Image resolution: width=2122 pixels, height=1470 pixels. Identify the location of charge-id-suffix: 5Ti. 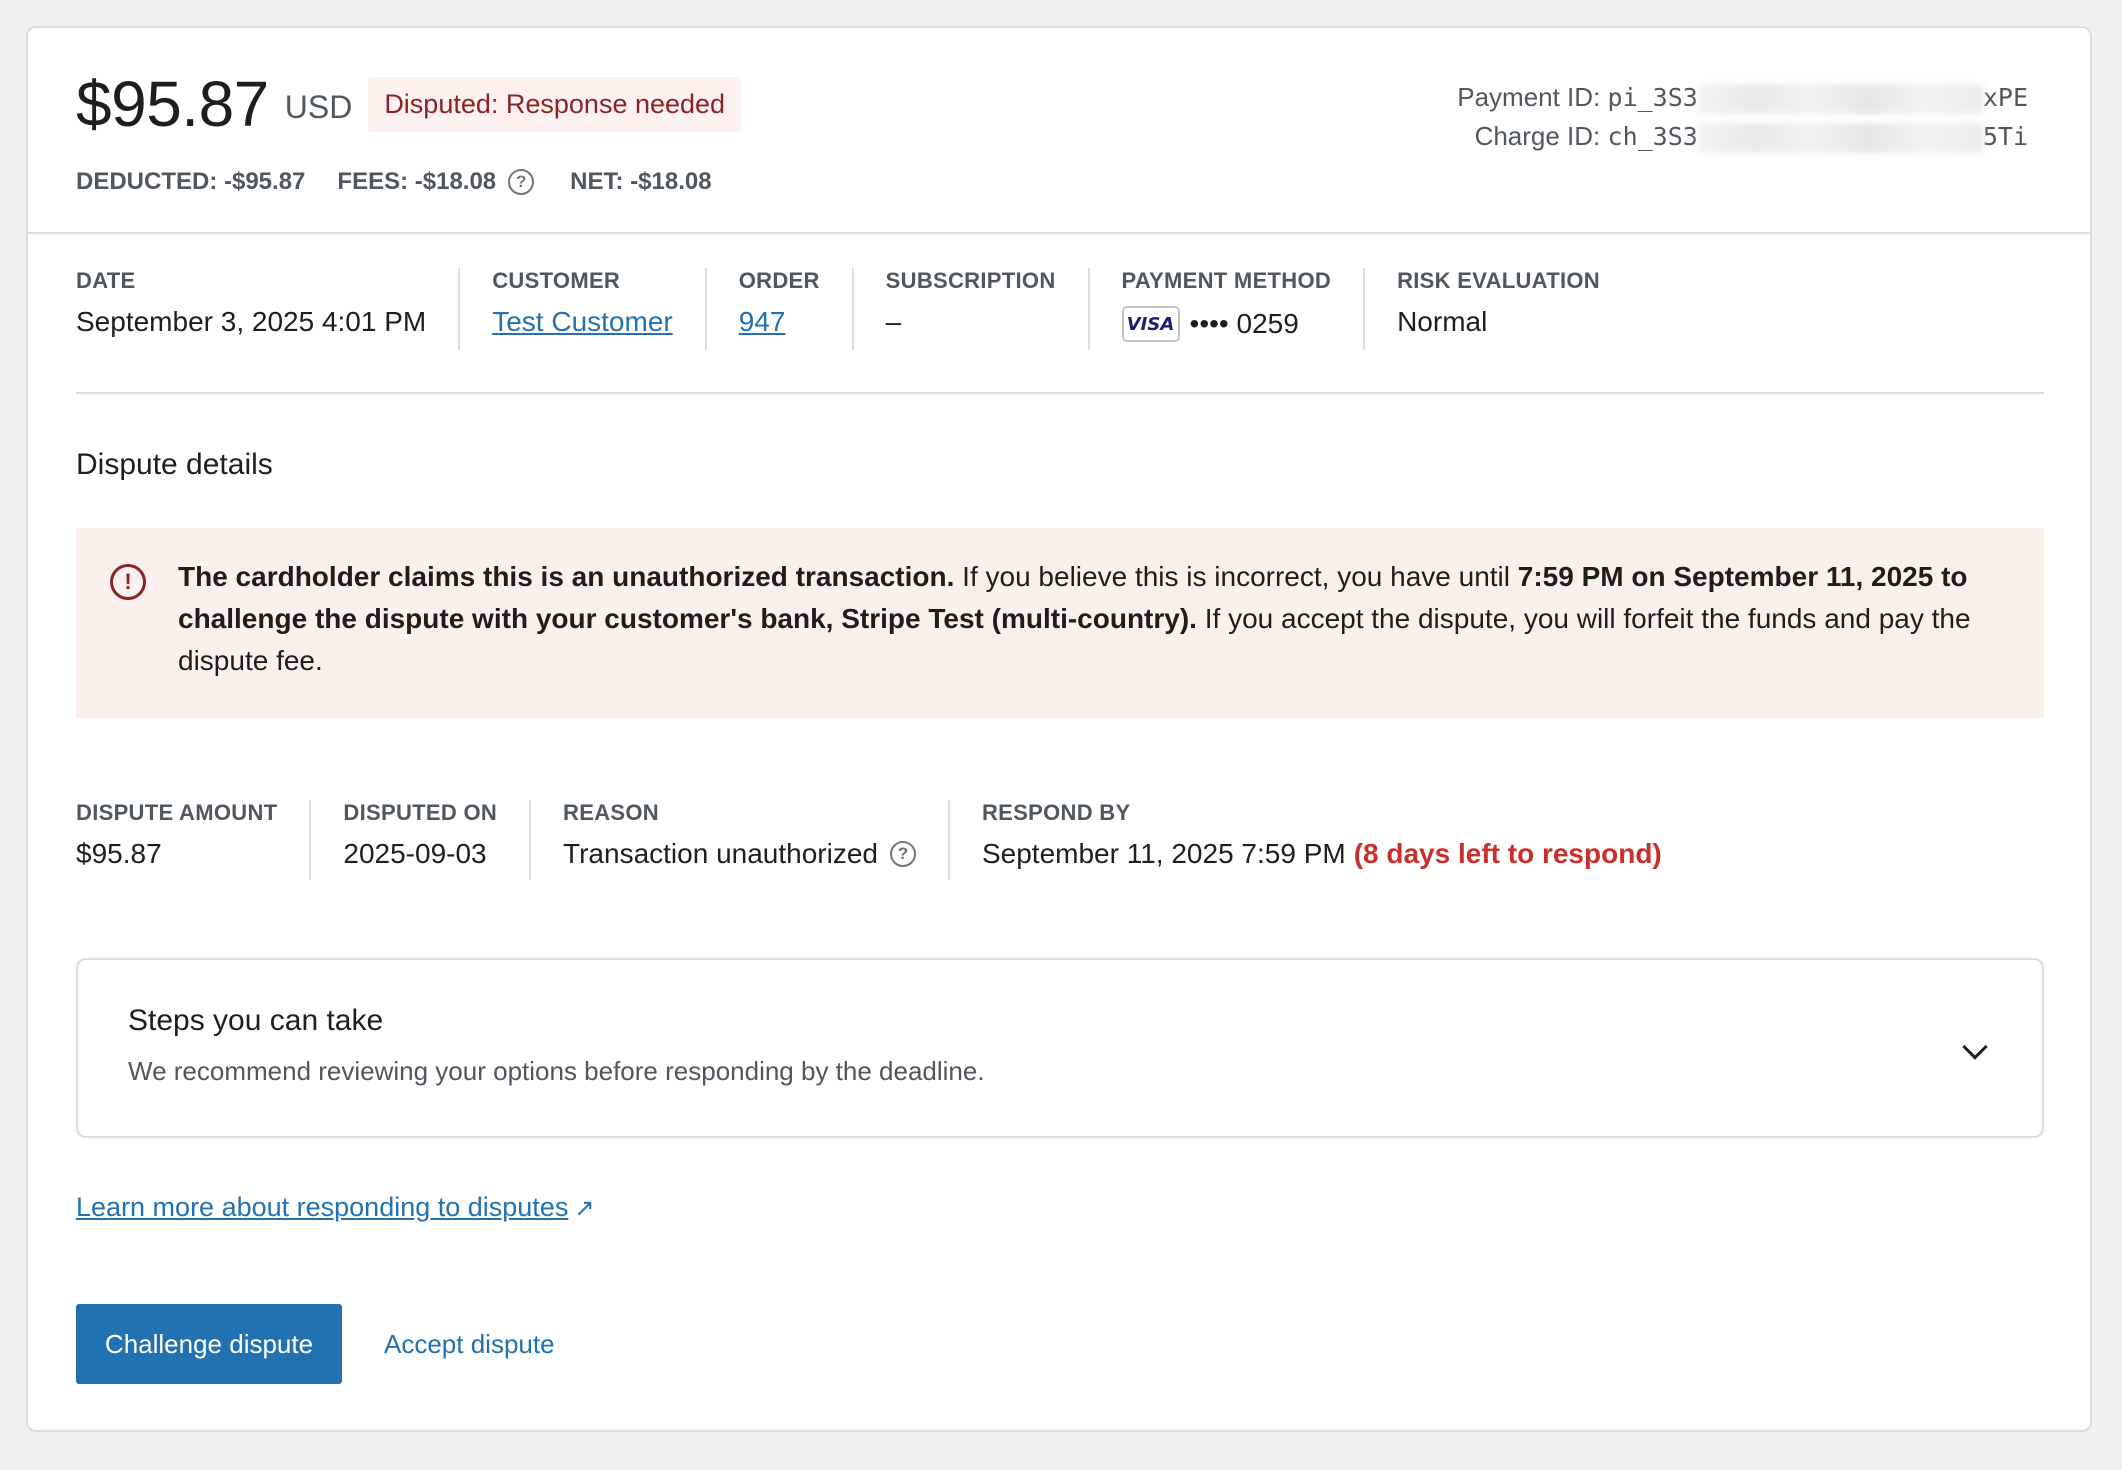
(2005, 136).